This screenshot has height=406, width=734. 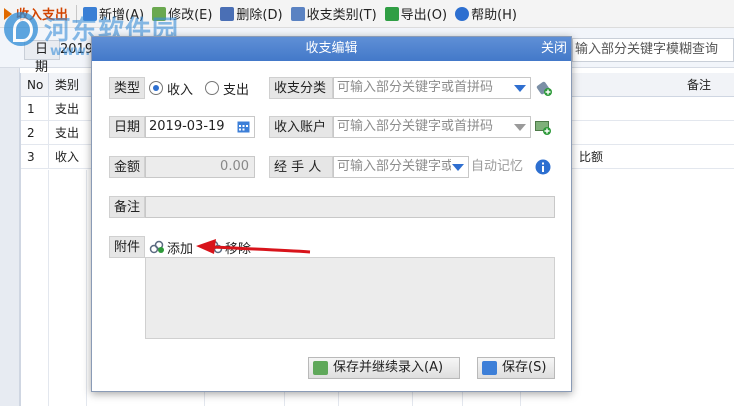 What do you see at coordinates (301, 127) in the screenshot?
I see `account-label: 收入账户` at bounding box center [301, 127].